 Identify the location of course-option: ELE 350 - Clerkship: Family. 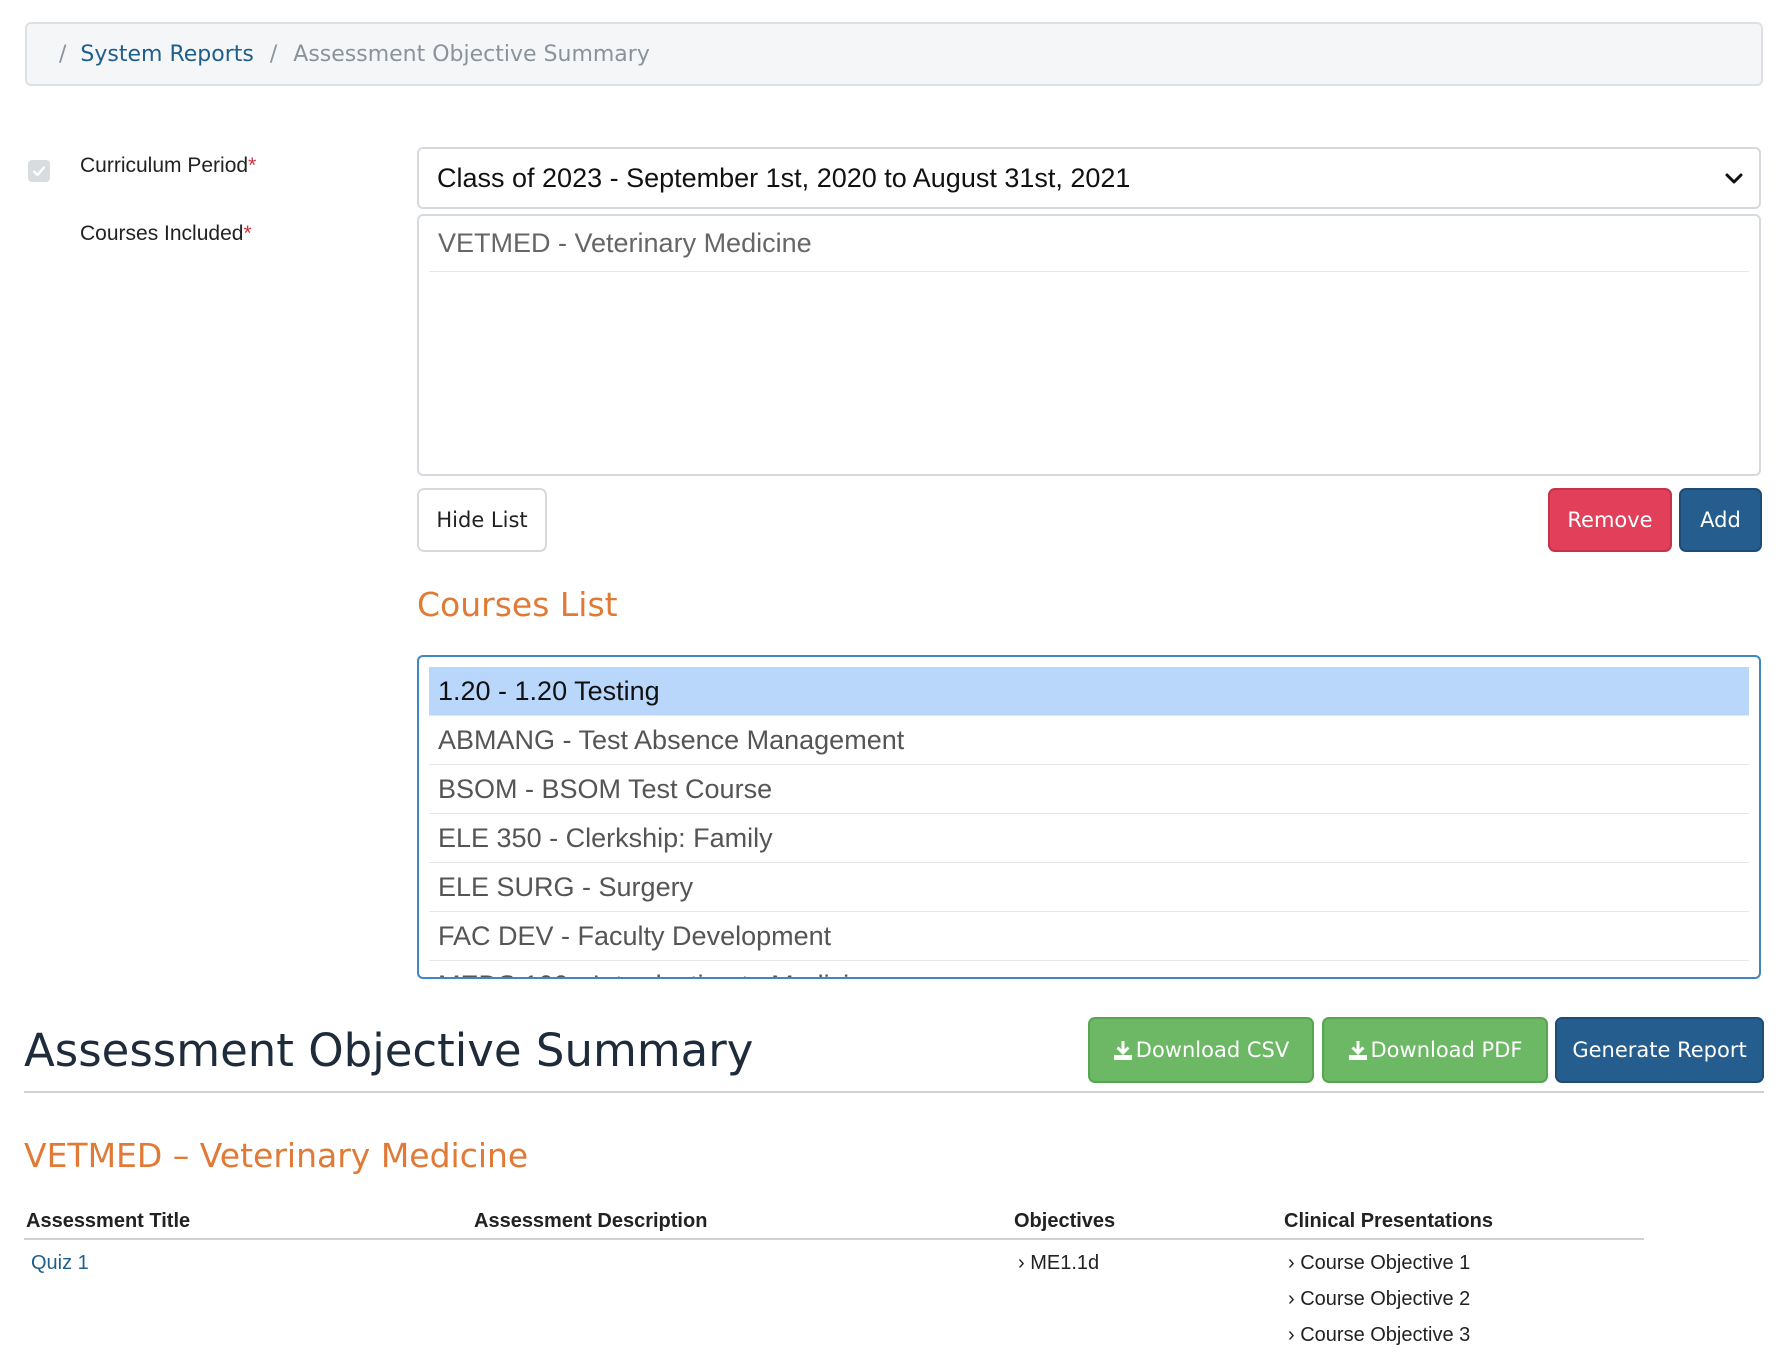
(1089, 838).